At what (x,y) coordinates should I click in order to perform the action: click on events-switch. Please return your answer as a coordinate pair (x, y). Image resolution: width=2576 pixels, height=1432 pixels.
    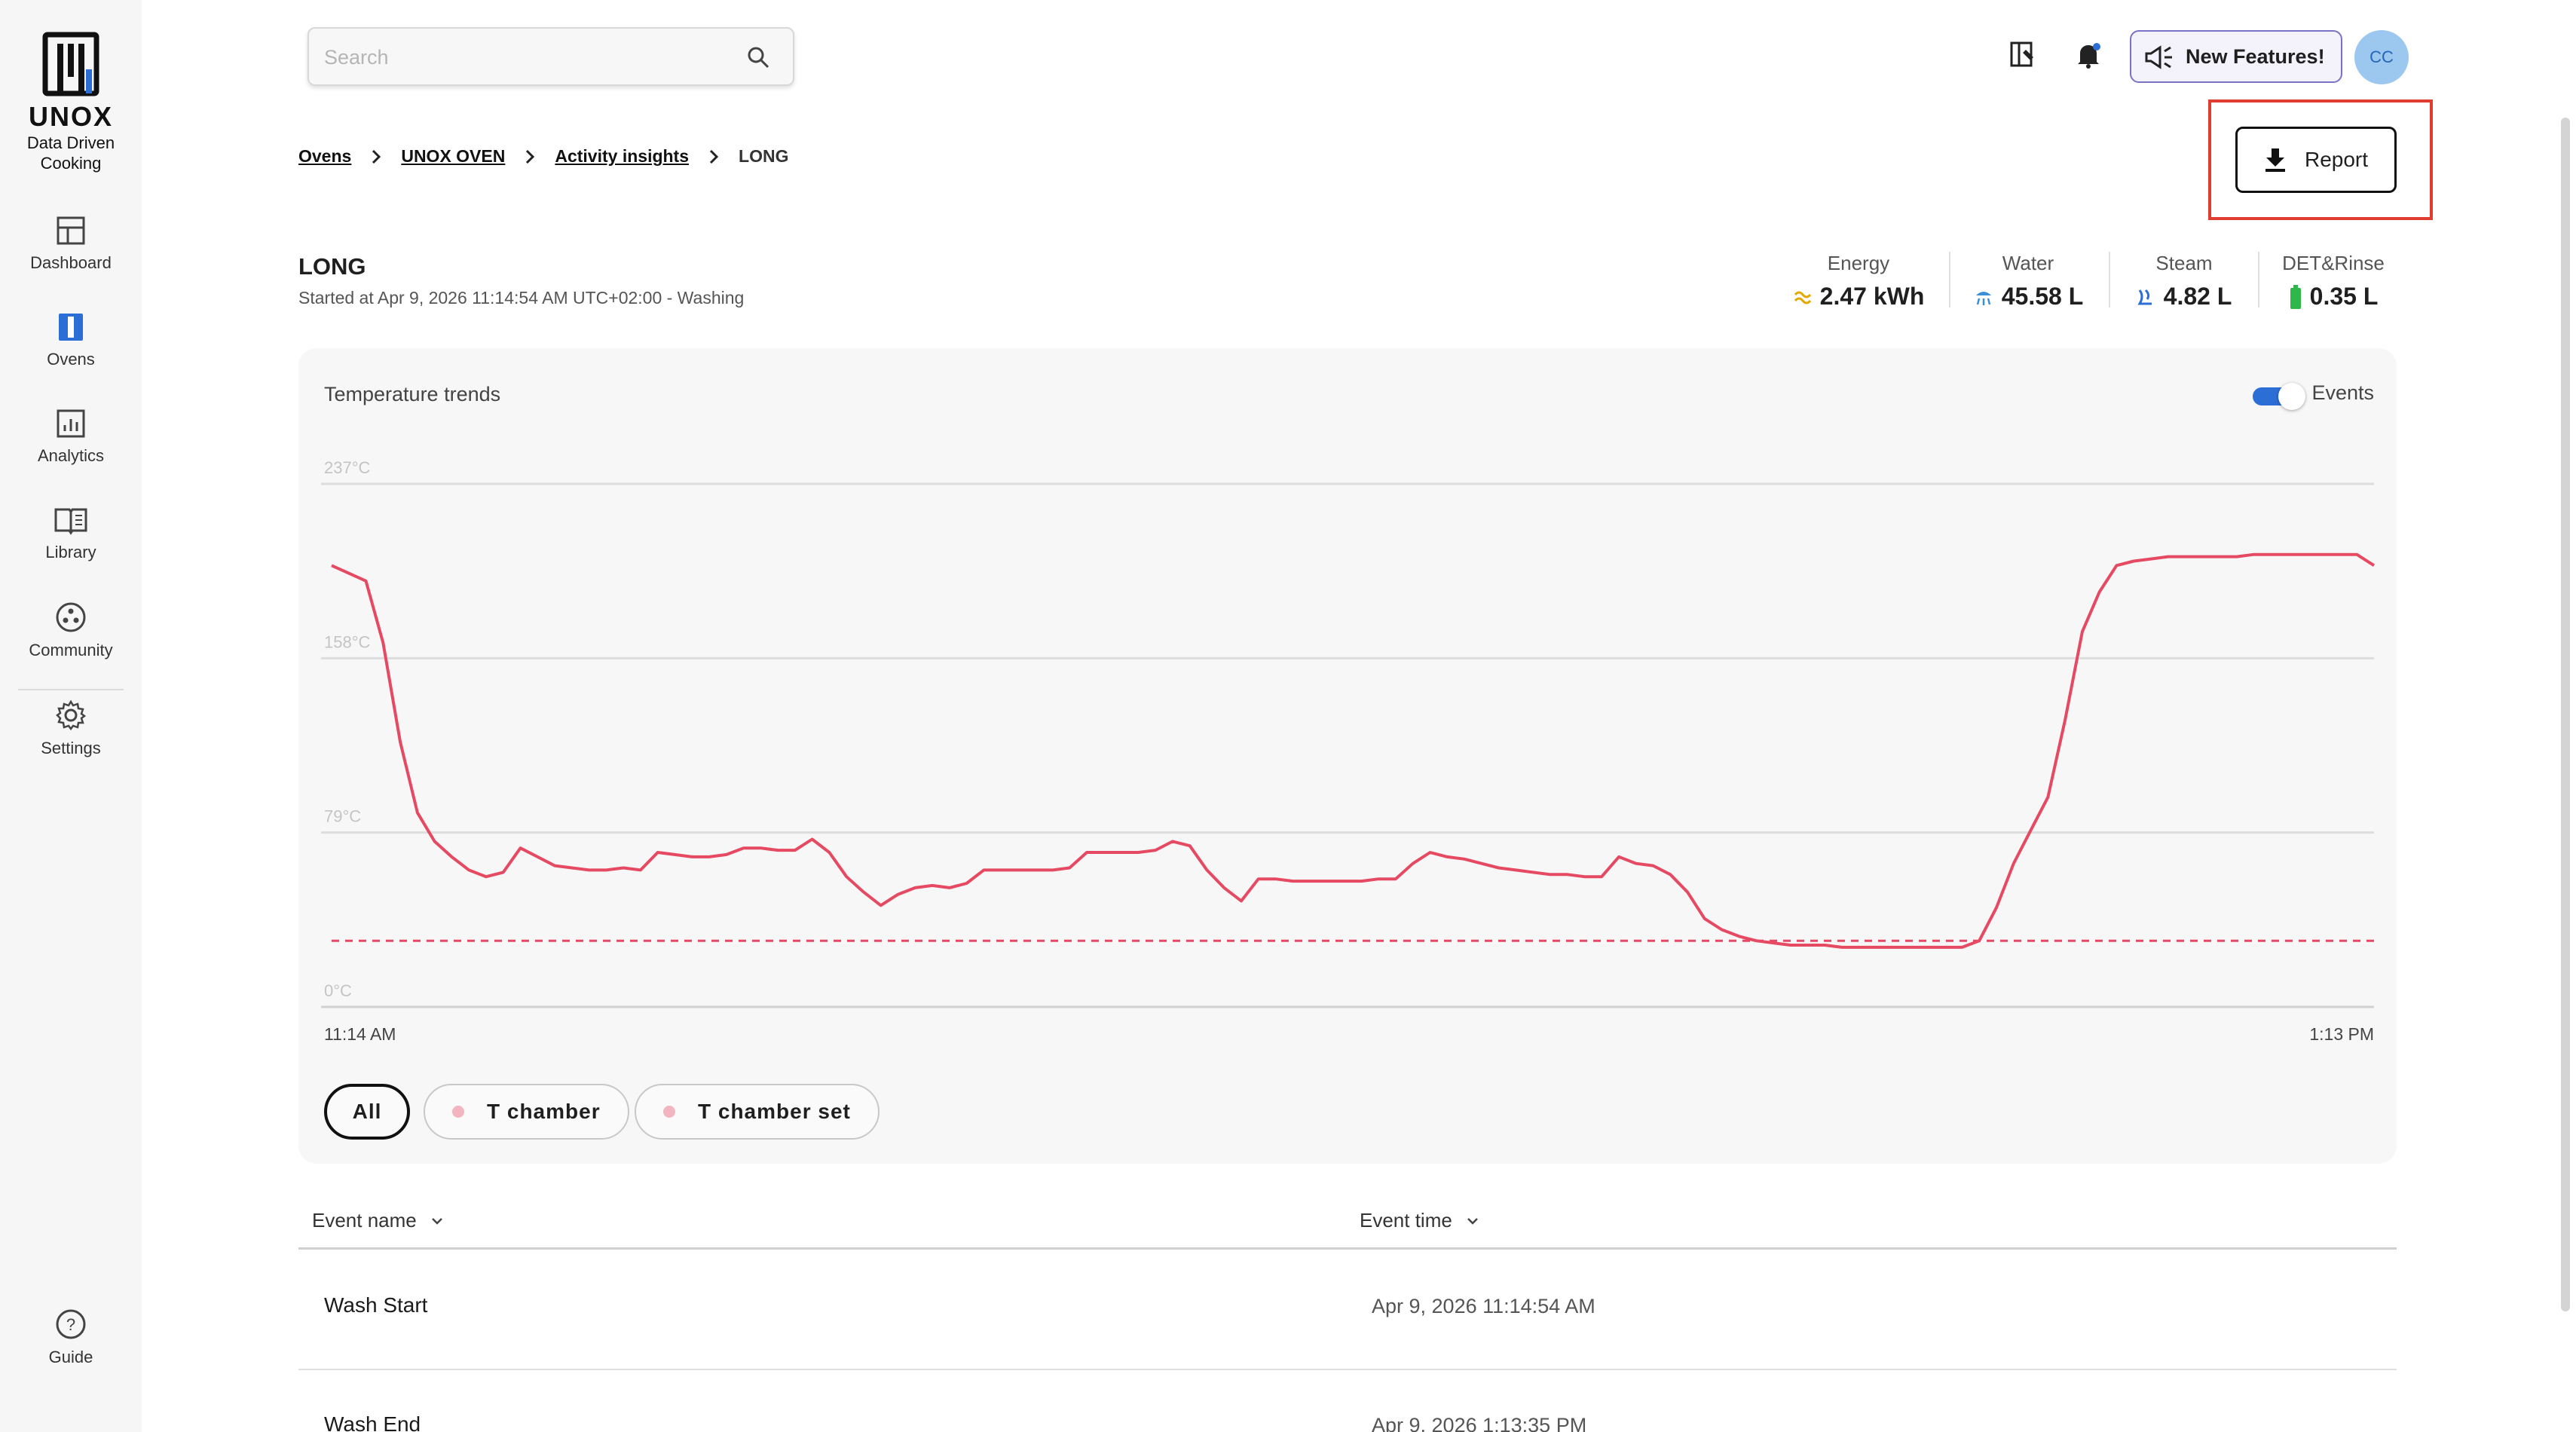
    Looking at the image, I should click on (2279, 396).